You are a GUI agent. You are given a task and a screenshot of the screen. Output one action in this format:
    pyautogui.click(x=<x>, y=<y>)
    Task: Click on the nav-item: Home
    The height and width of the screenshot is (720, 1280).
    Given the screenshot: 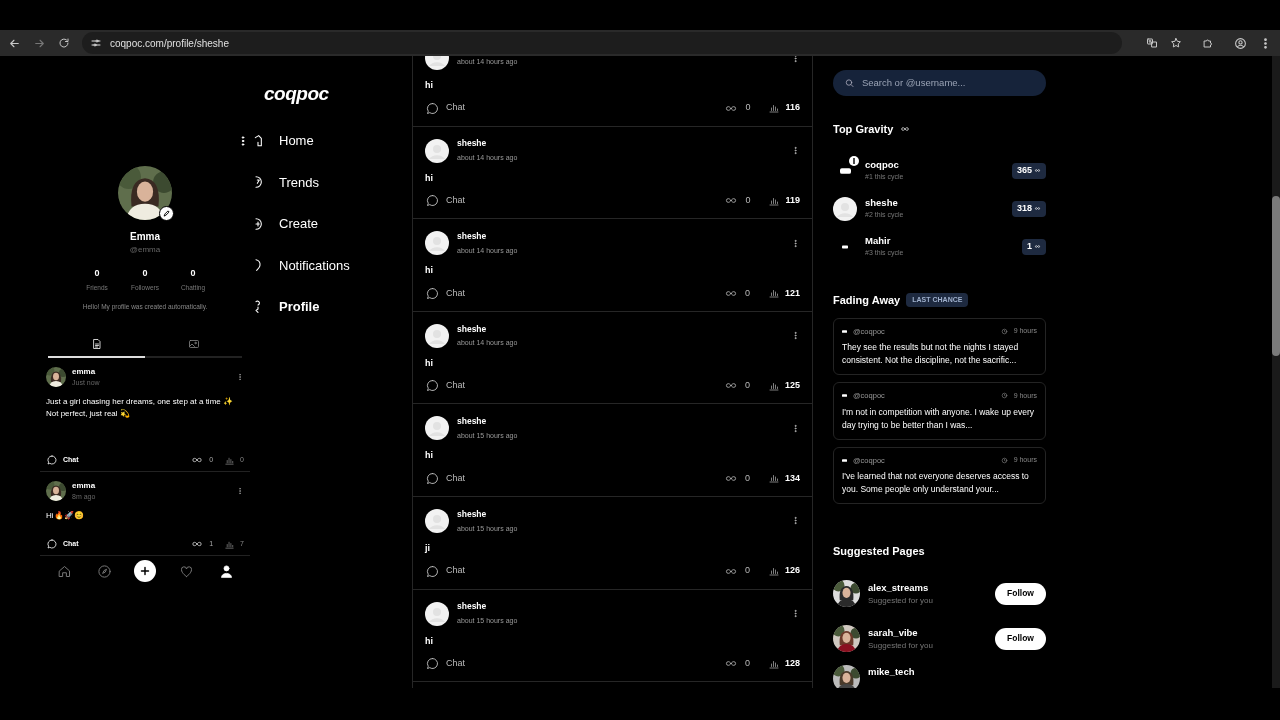 What is the action you would take?
    pyautogui.click(x=282, y=141)
    